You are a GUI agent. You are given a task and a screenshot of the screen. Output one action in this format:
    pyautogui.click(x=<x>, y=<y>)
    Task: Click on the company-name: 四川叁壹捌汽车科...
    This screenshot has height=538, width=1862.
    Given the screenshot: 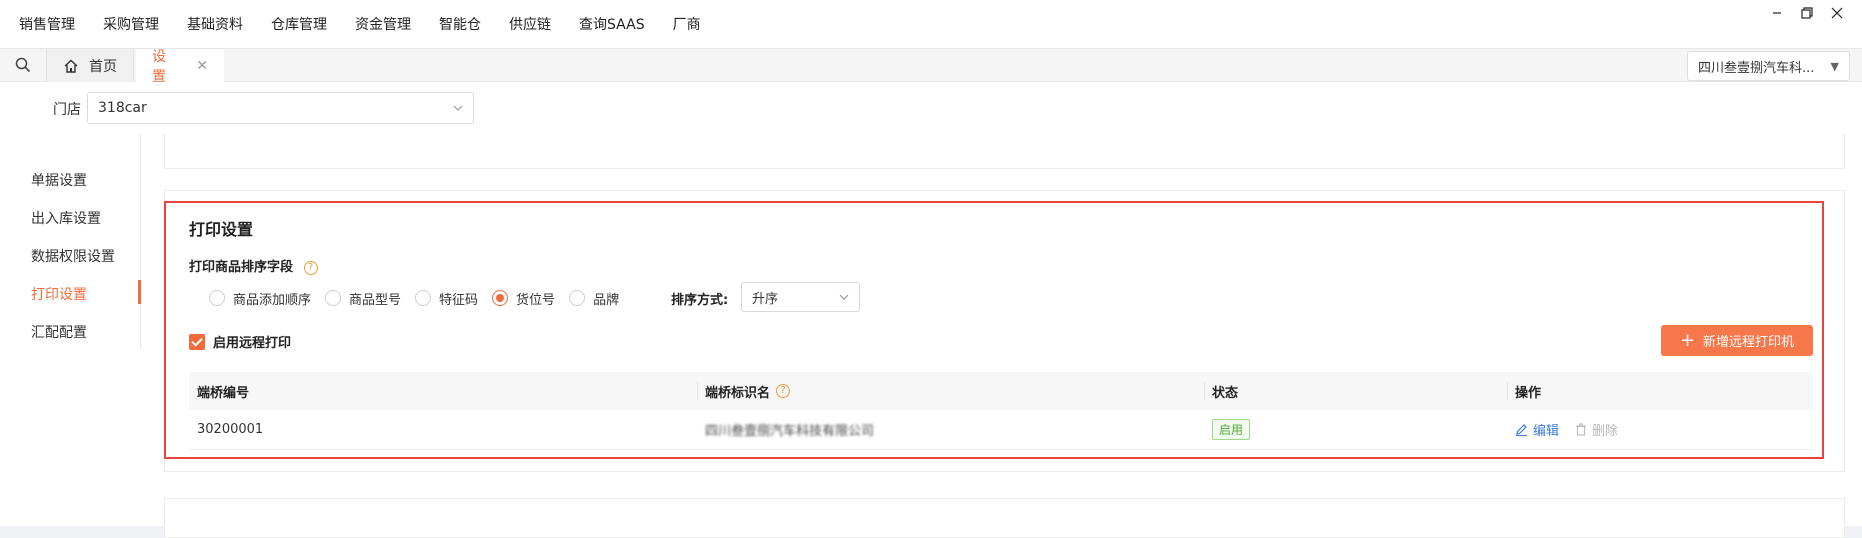 What is the action you would take?
    pyautogui.click(x=1756, y=68)
    